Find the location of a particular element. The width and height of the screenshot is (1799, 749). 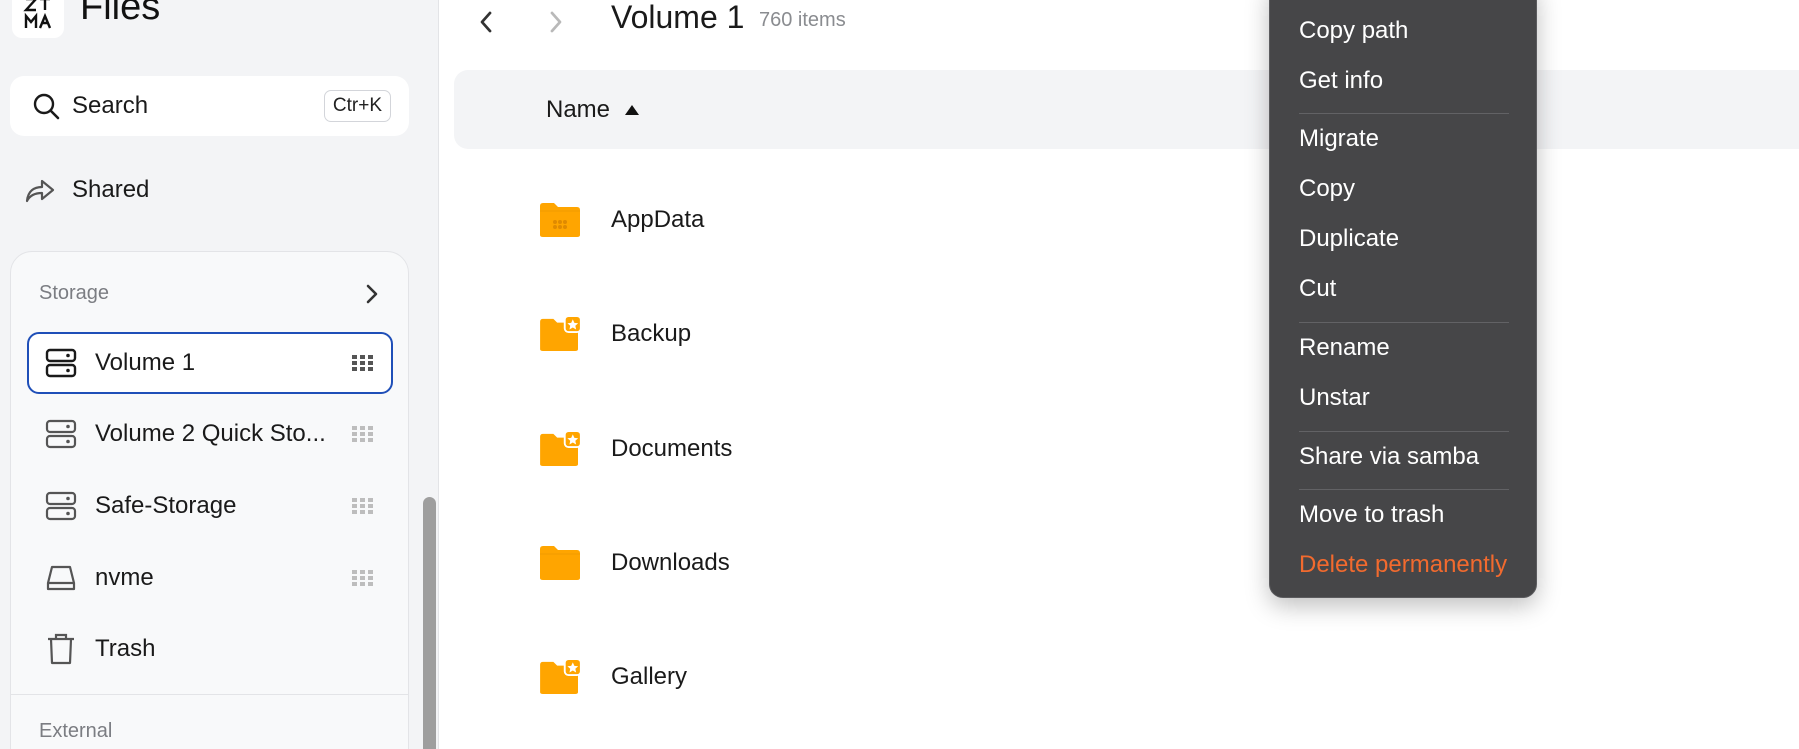

sidebar-item-shared: Shared is located at coordinates (86, 190).